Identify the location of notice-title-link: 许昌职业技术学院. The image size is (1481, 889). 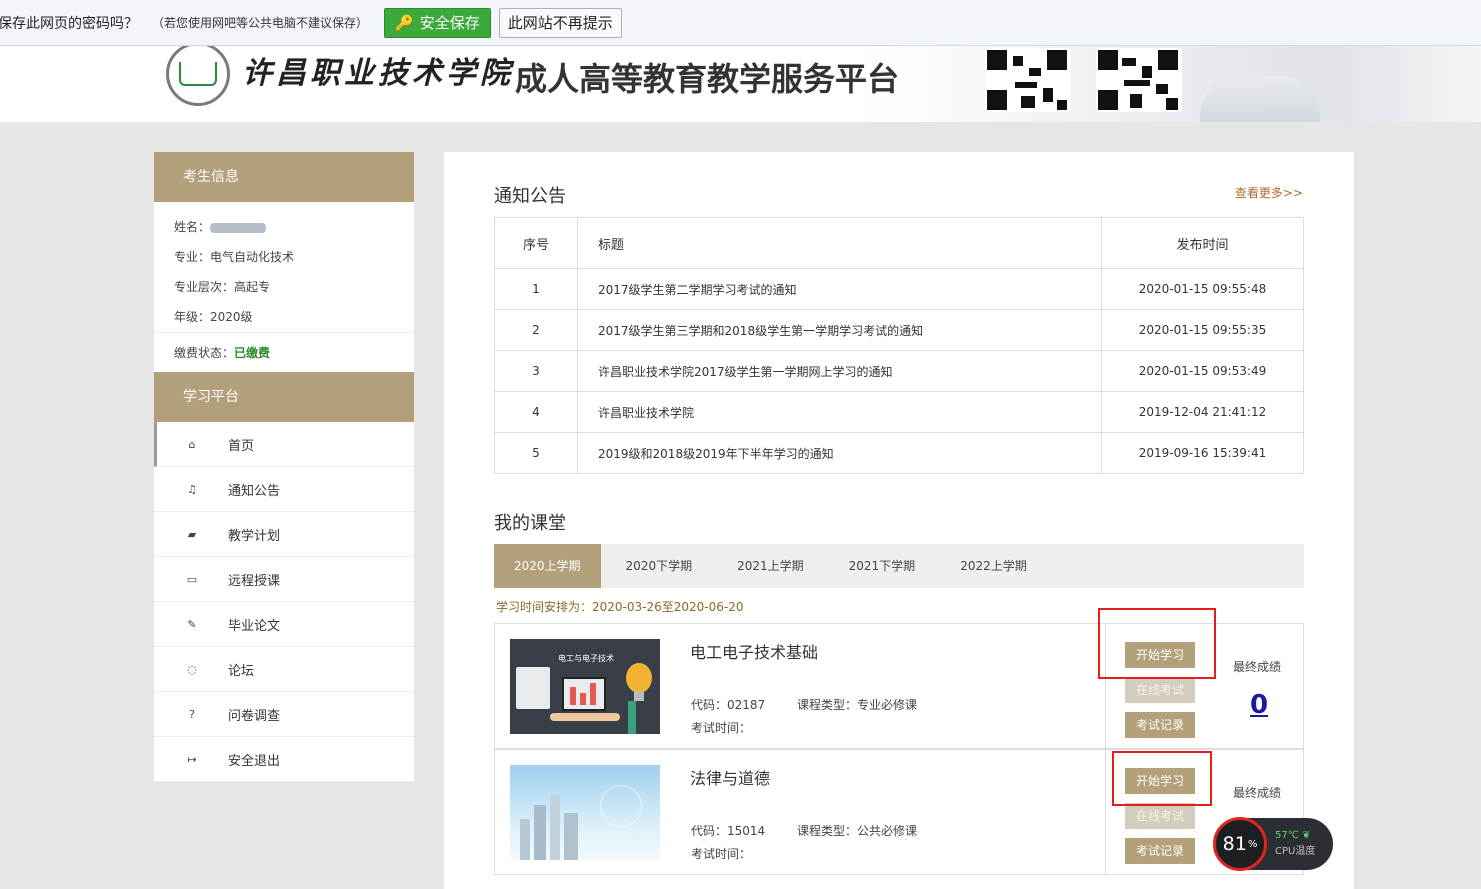
(839, 412).